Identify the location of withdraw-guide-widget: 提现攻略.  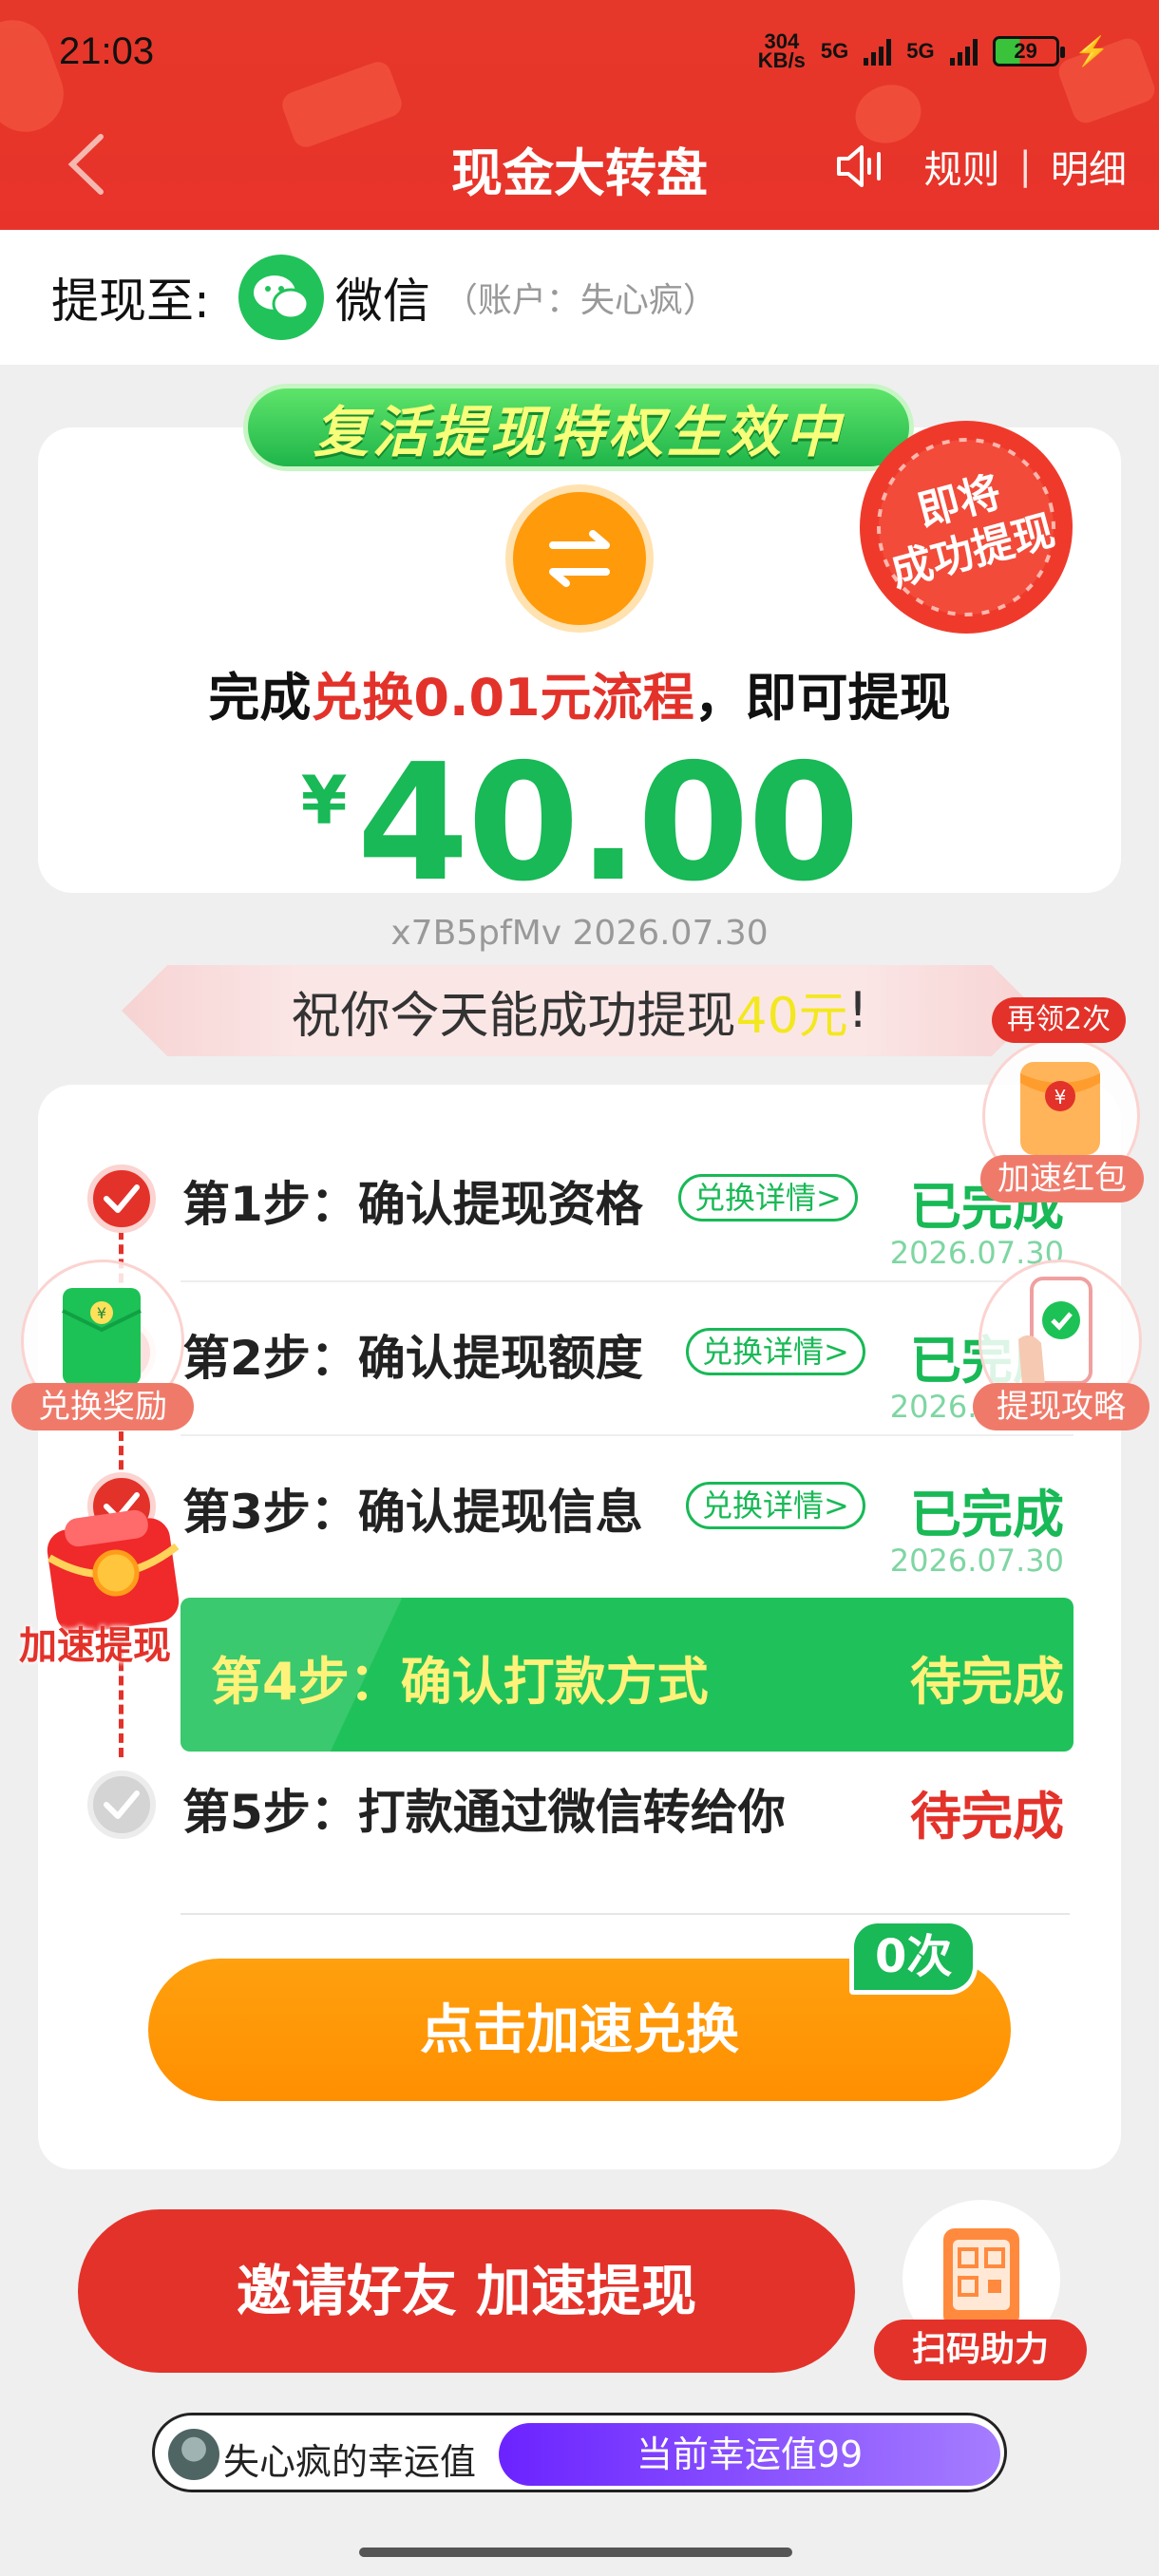
(1063, 1354).